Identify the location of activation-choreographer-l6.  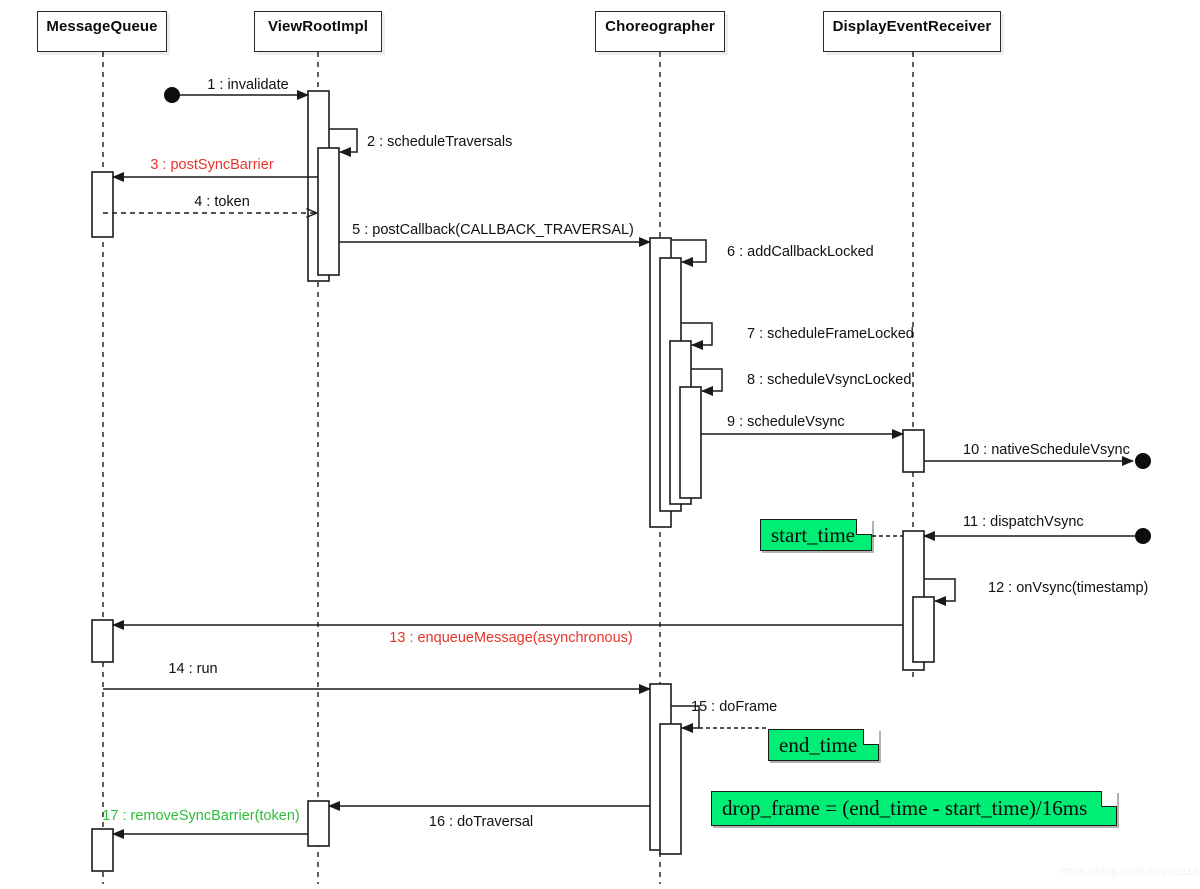
(670, 789).